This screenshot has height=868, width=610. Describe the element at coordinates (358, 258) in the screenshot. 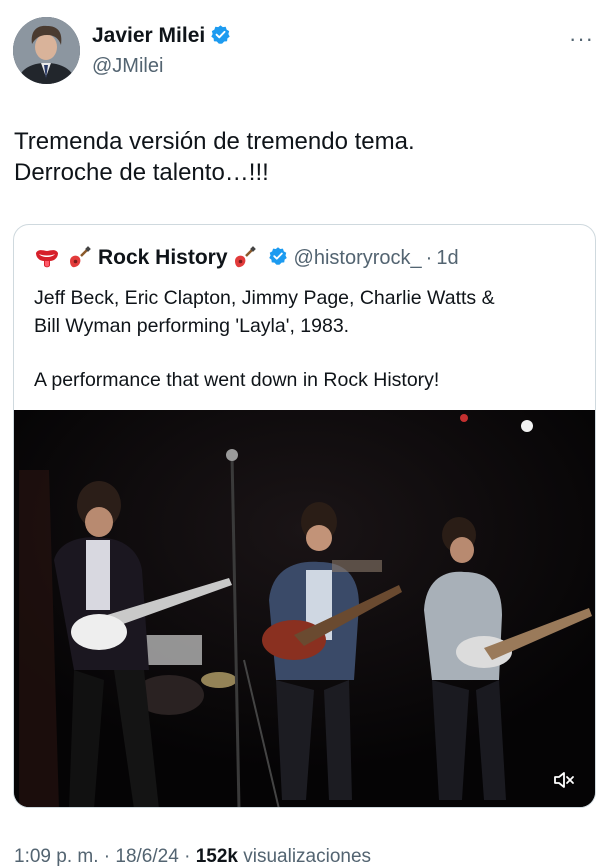

I see `quoted-author-handle: @historyrock_` at that location.